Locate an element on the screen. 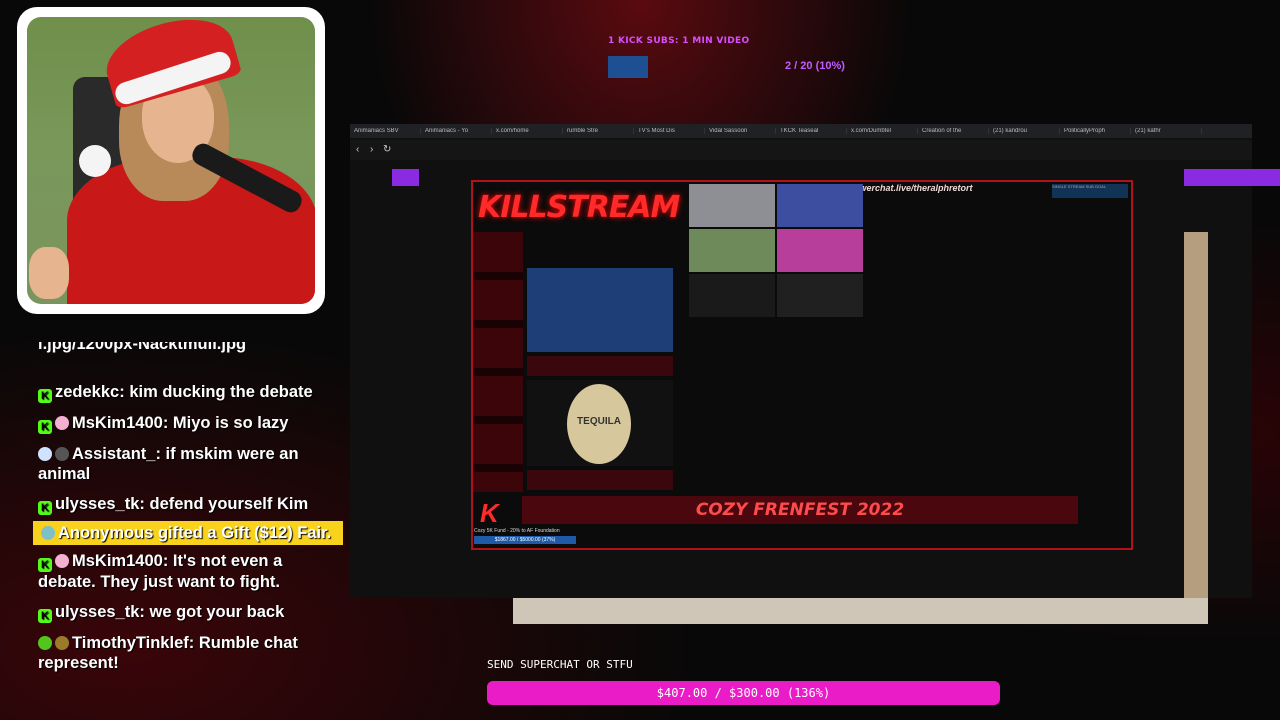  chat-user: Assistant_ is located at coordinates (114, 454).